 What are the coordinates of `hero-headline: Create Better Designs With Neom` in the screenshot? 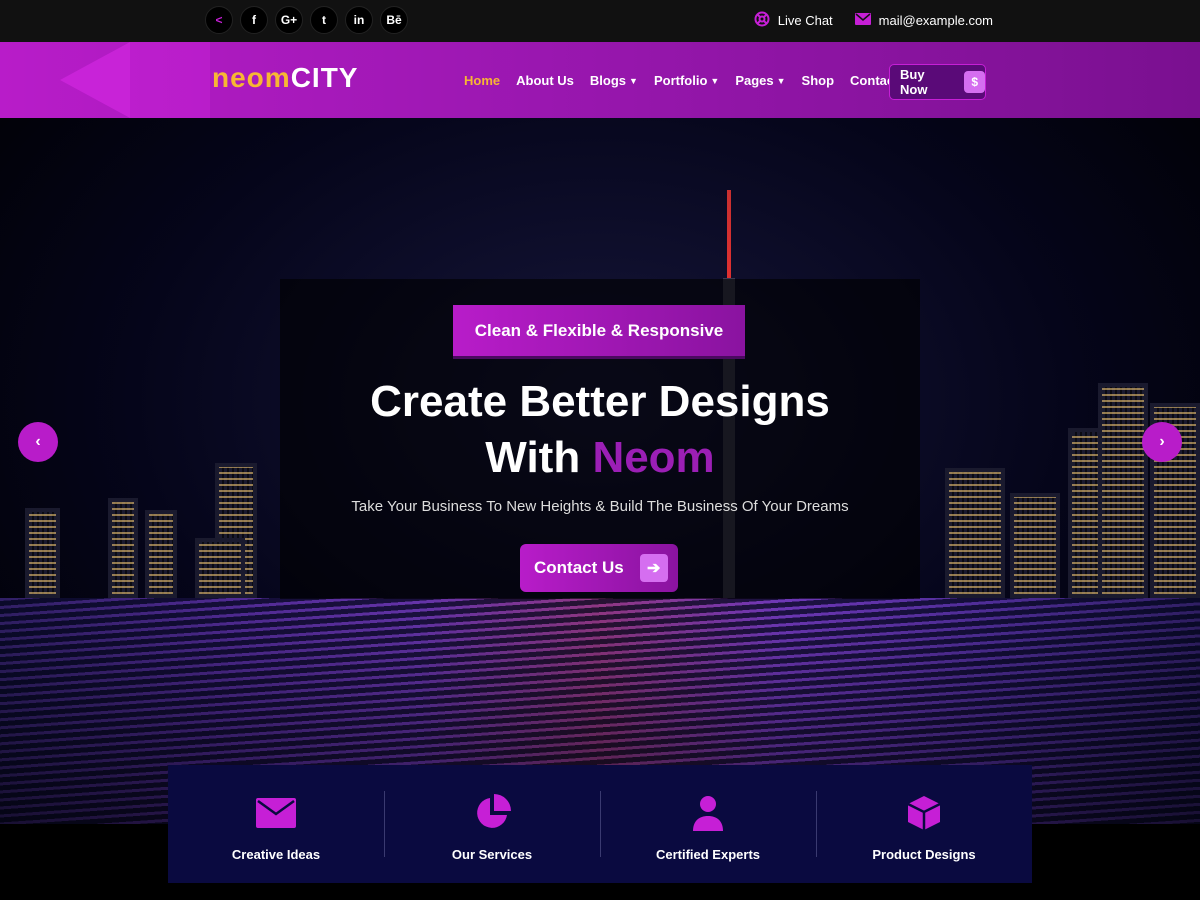 It's located at (600, 430).